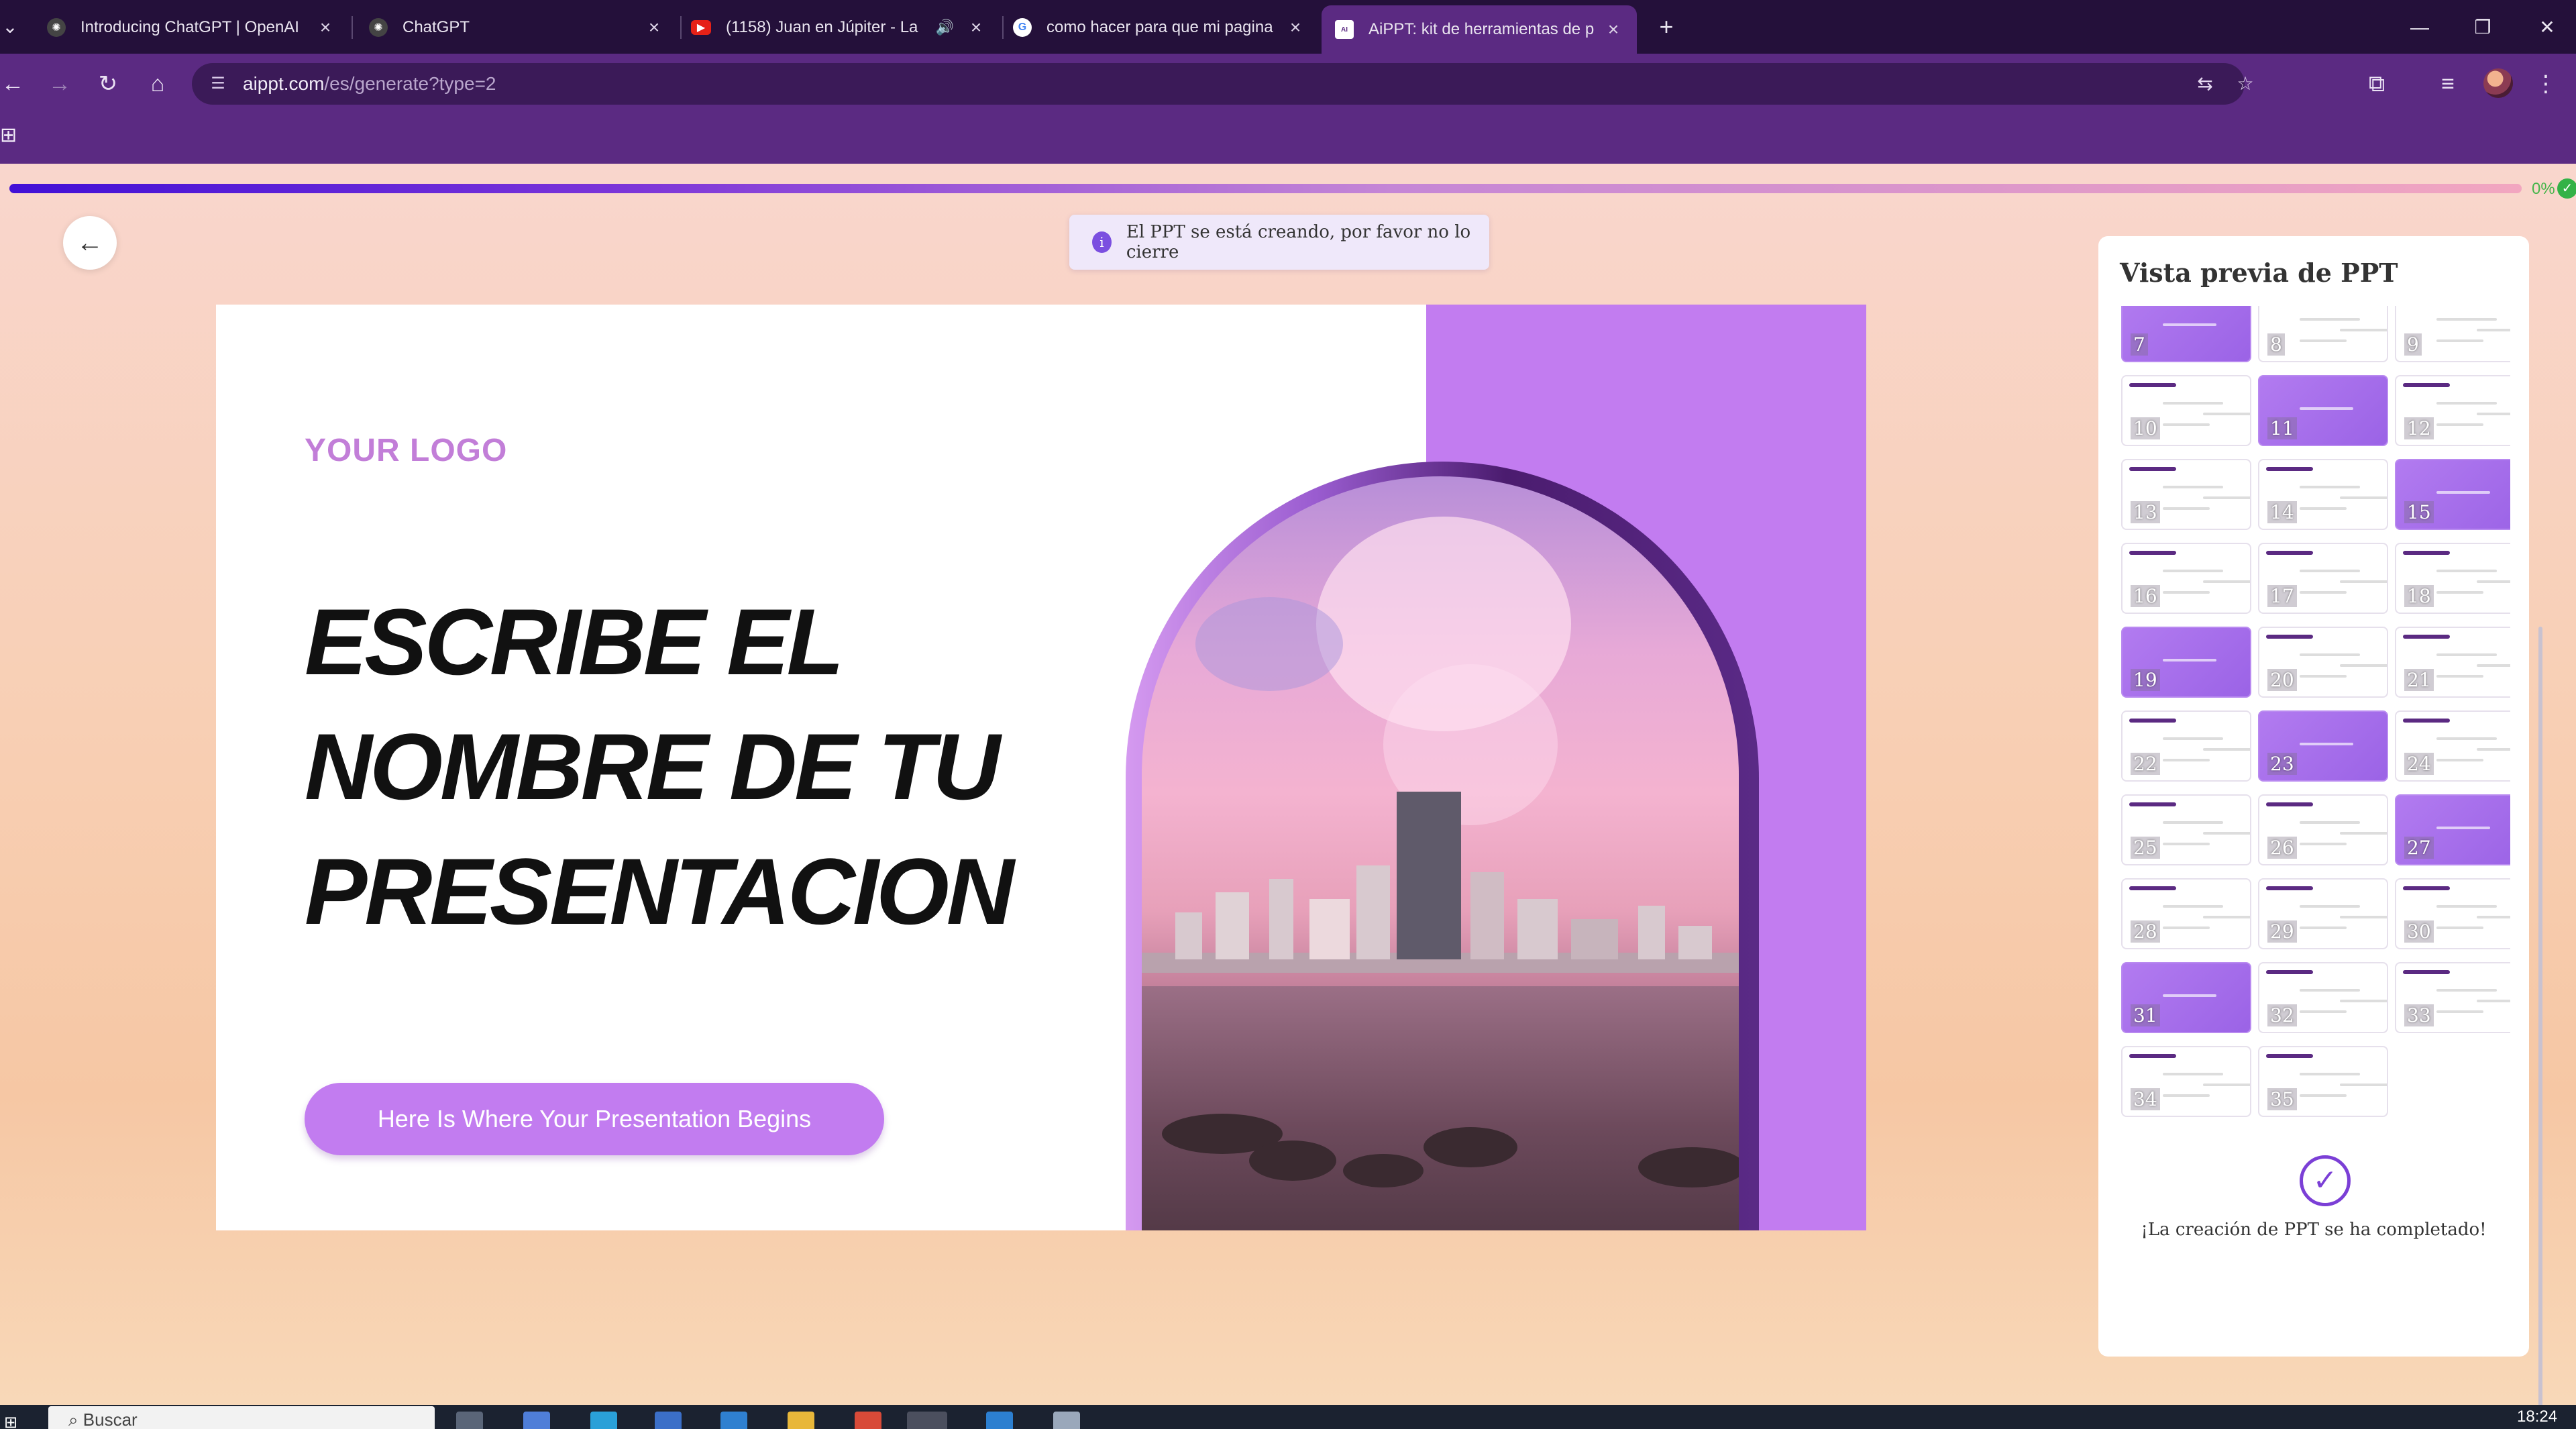  Describe the element at coordinates (801, 1420) in the screenshot. I see `file-explorer-icon` at that location.